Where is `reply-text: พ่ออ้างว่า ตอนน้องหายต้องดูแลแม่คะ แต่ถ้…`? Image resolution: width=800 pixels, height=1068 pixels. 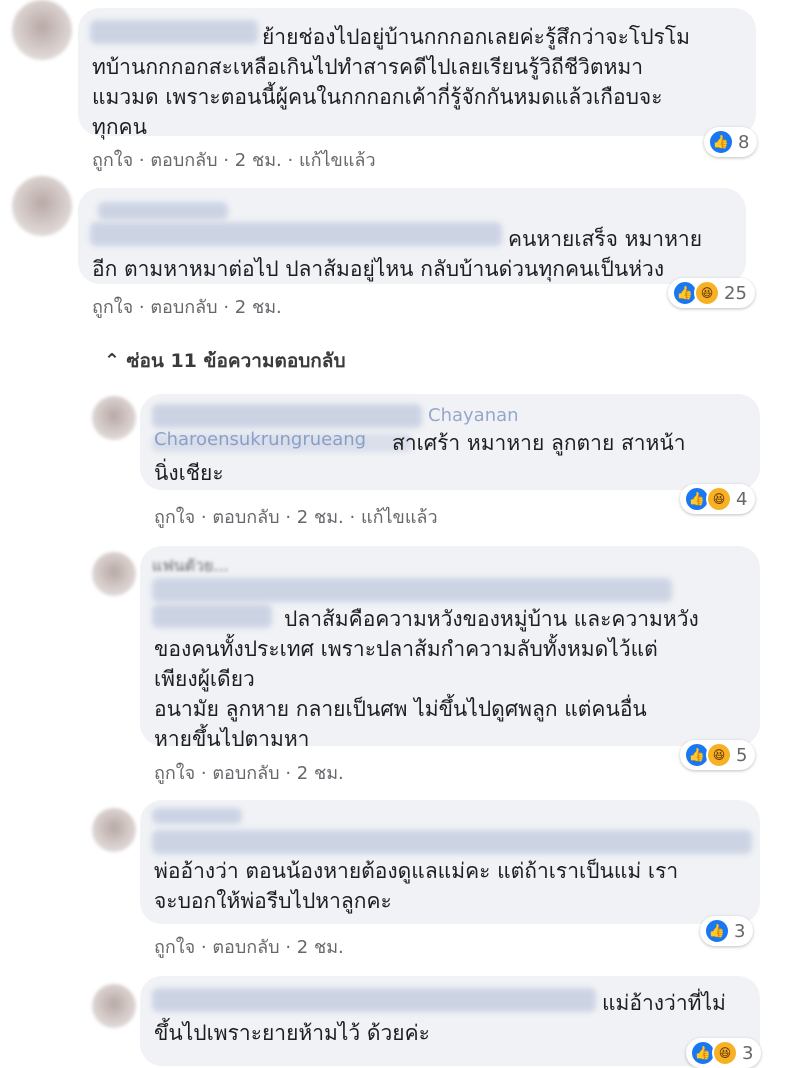 reply-text: พ่ออ้างว่า ตอนน้องหายต้องดูแลแม่คะ แต่ถ้… is located at coordinates (416, 886).